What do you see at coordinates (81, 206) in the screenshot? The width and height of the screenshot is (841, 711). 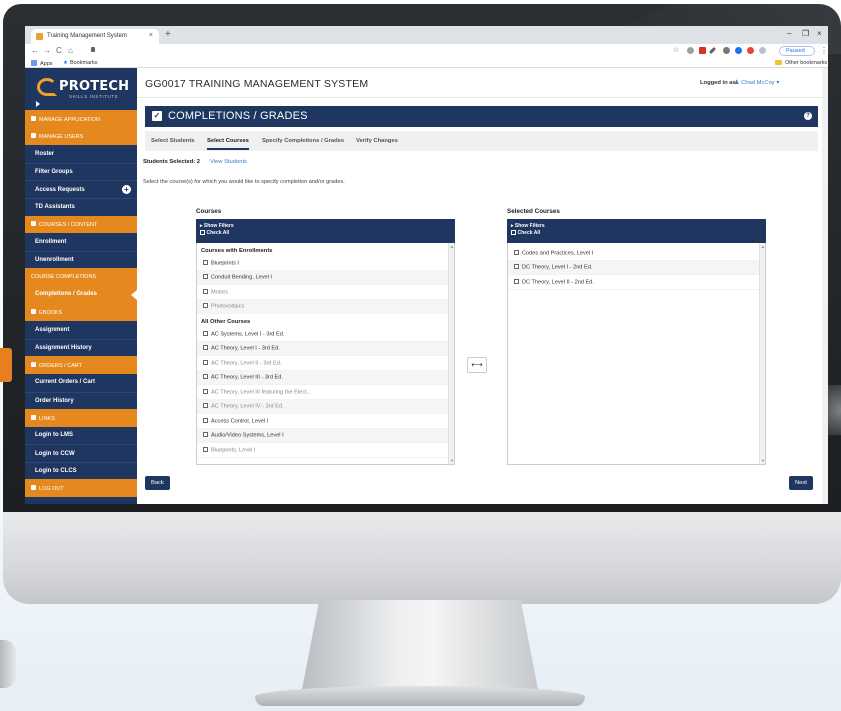 I see `sidebar-item-td-assistants: TD Assistants` at bounding box center [81, 206].